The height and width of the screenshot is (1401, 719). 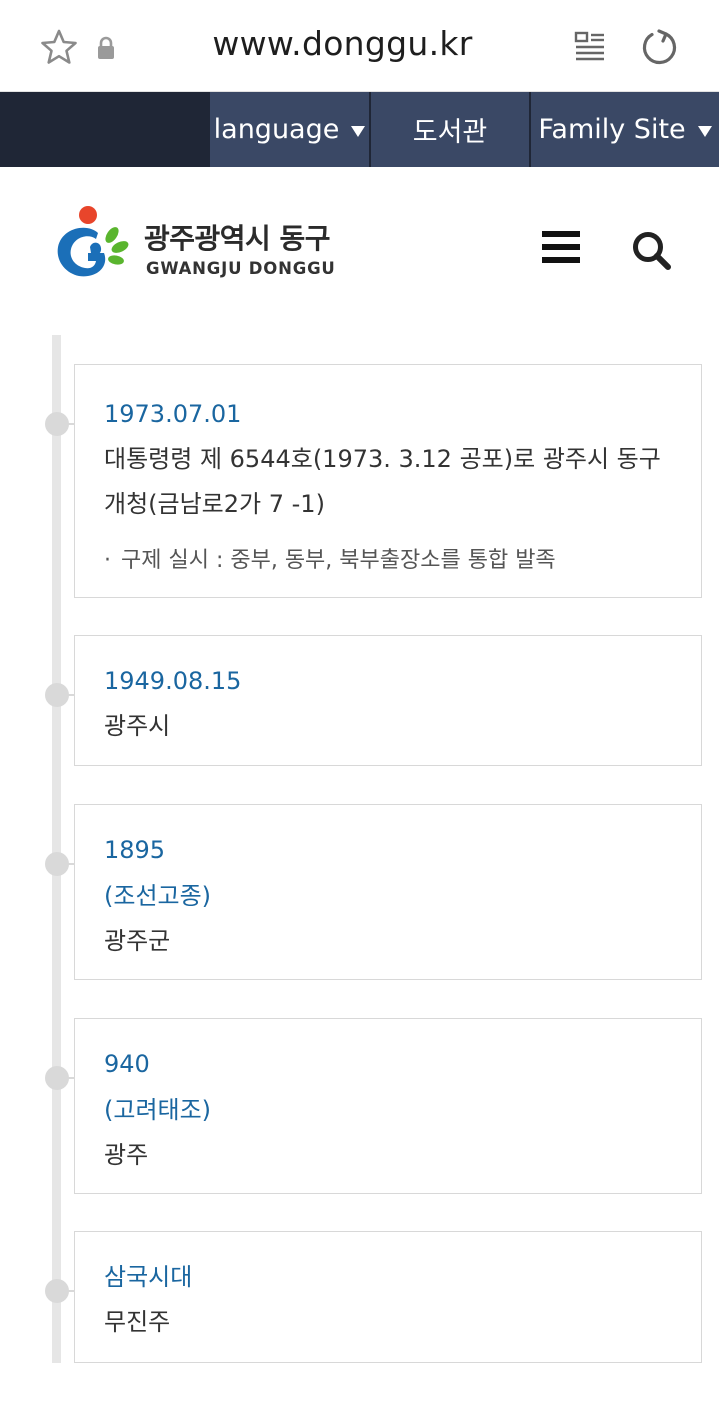 I want to click on timeline-entry: 940 (고려태조) 광주, so click(x=373, y=1106).